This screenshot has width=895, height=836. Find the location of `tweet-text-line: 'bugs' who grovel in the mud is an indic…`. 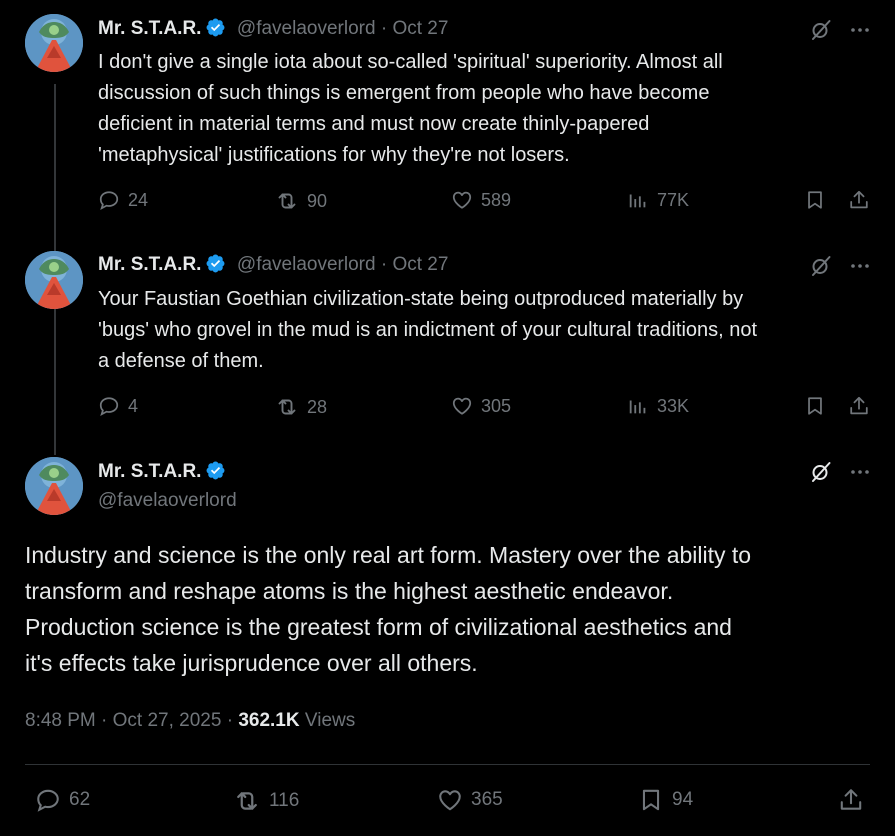

tweet-text-line: 'bugs' who grovel in the mud is an indic… is located at coordinates (428, 330).